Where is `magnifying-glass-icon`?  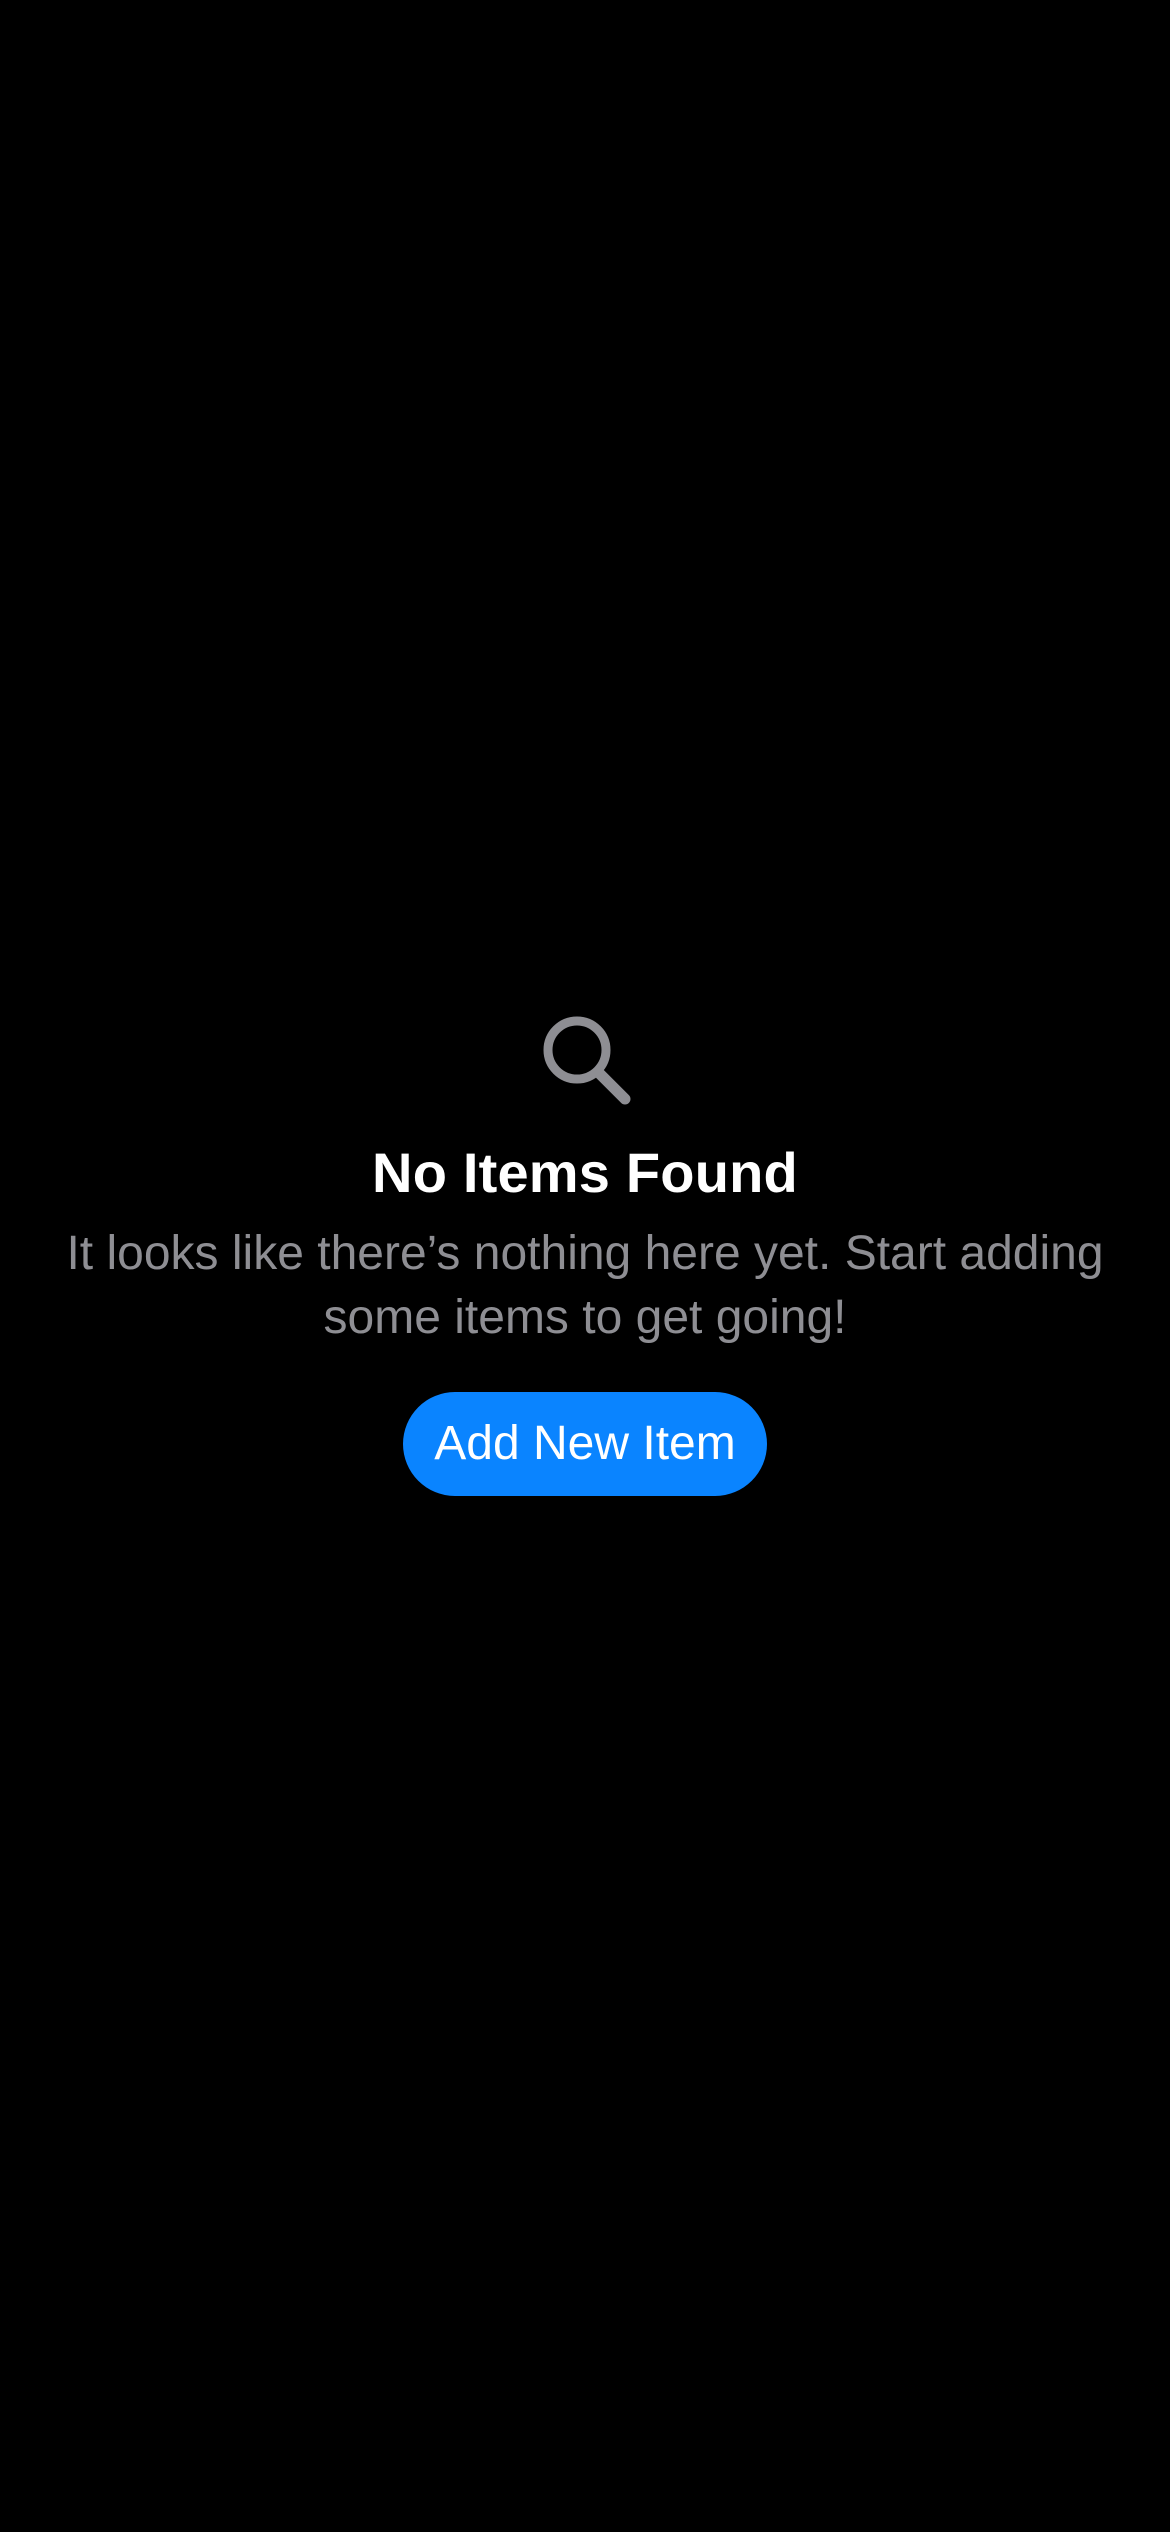 magnifying-glass-icon is located at coordinates (587, 1060).